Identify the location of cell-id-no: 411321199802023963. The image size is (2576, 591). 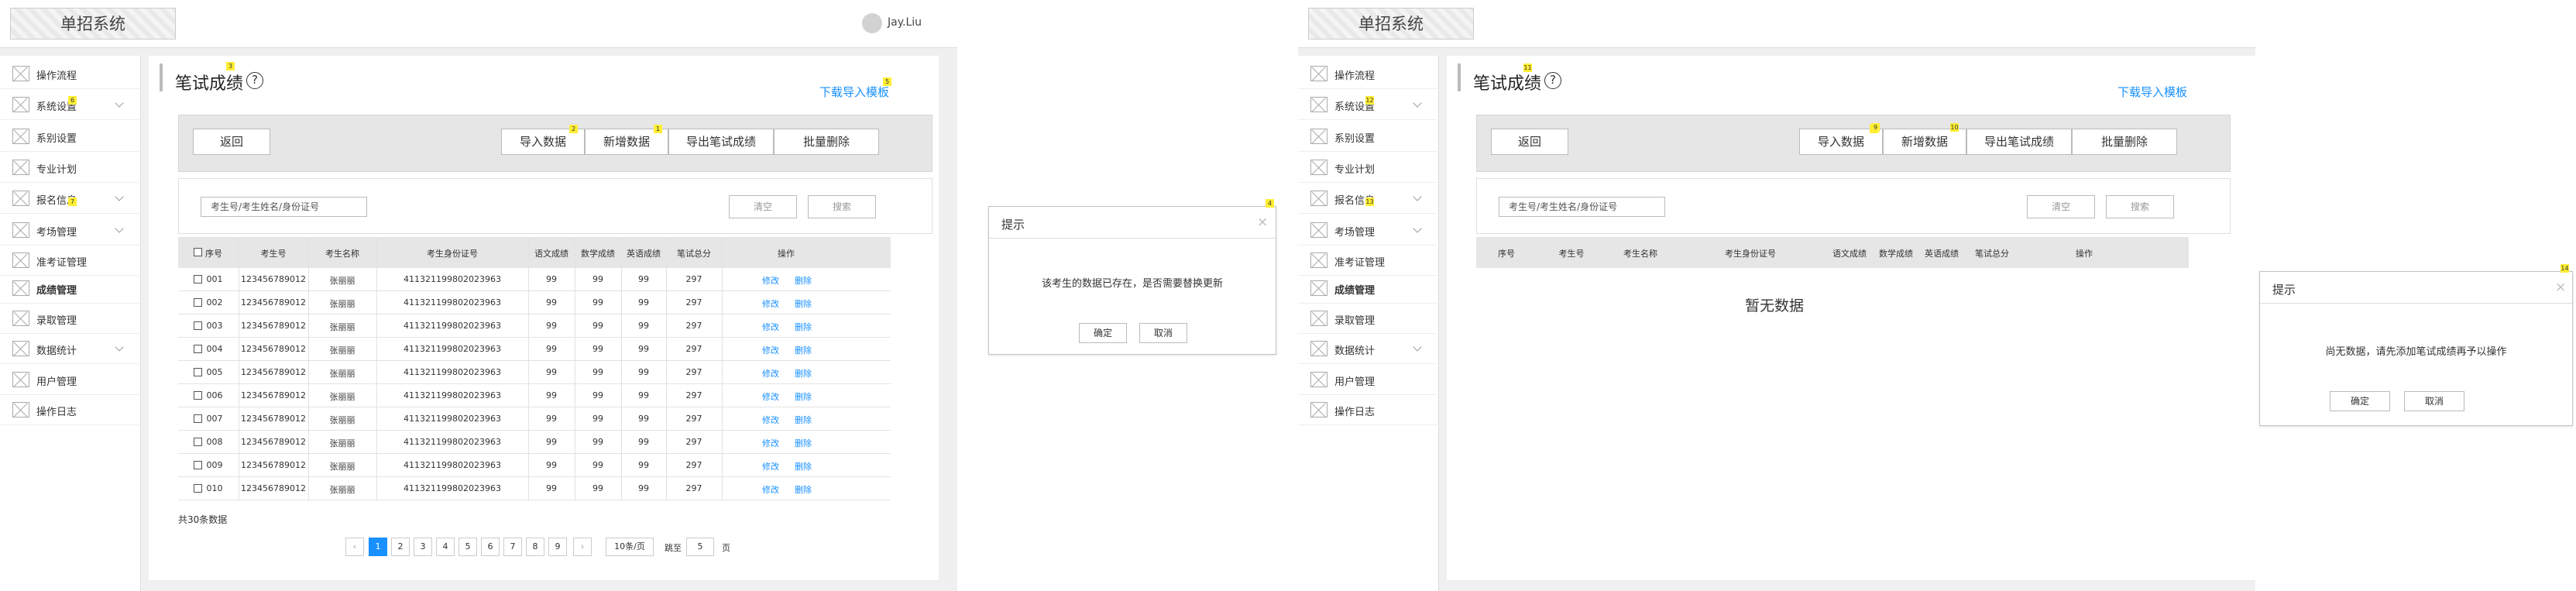
(452, 465).